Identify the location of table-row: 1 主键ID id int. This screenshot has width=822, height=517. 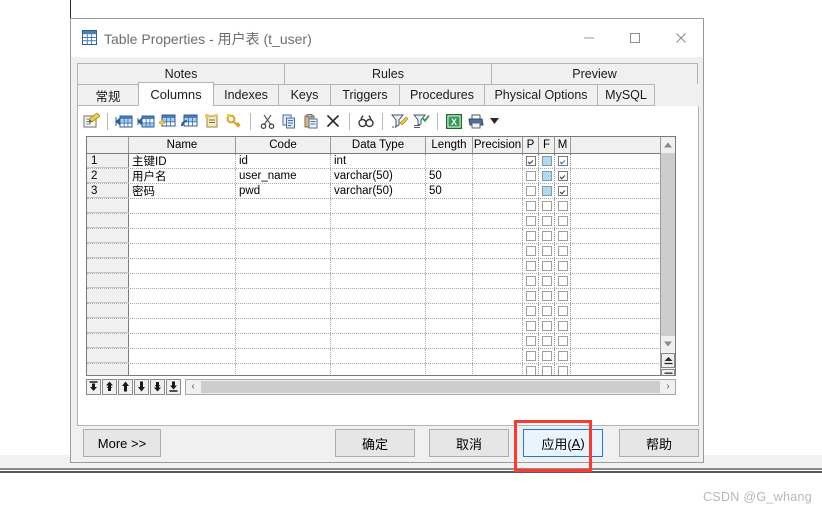
(381, 161).